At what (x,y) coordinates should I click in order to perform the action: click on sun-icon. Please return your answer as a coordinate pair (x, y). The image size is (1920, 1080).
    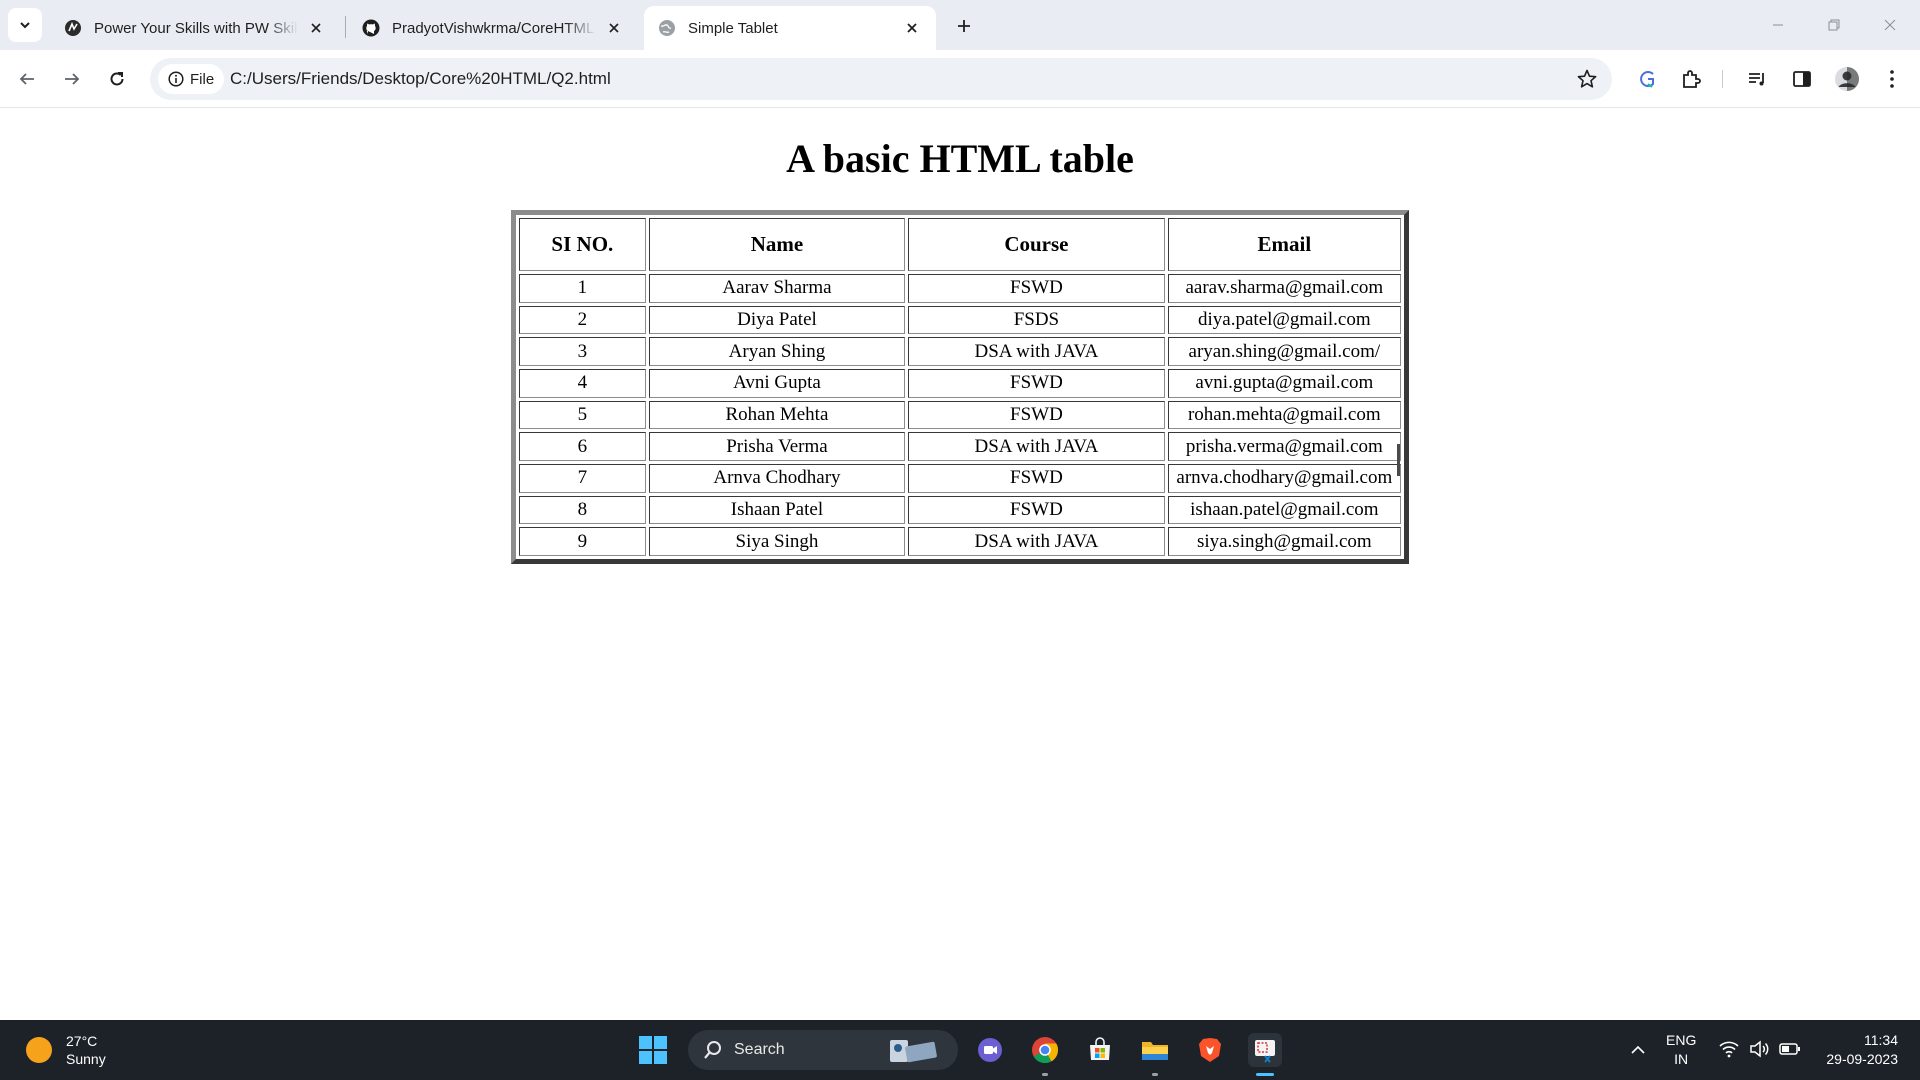
    Looking at the image, I should click on (39, 1050).